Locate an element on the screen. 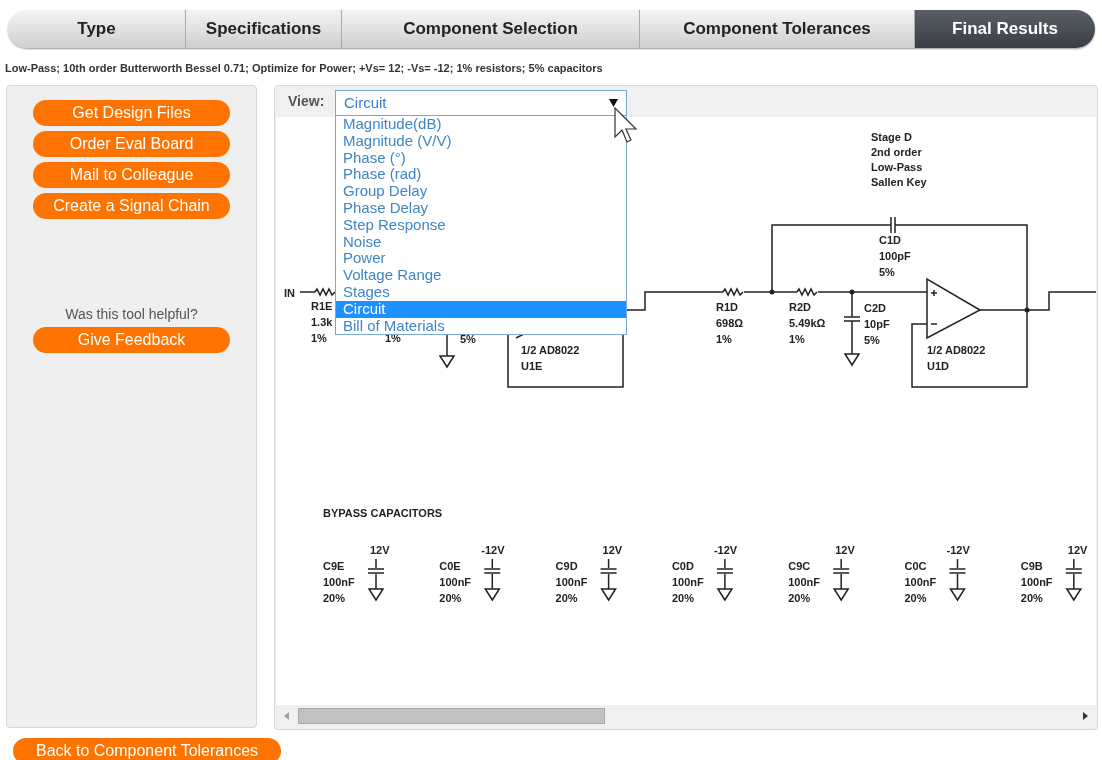 The width and height of the screenshot is (1102, 760). component-label: 10pF is located at coordinates (877, 324).